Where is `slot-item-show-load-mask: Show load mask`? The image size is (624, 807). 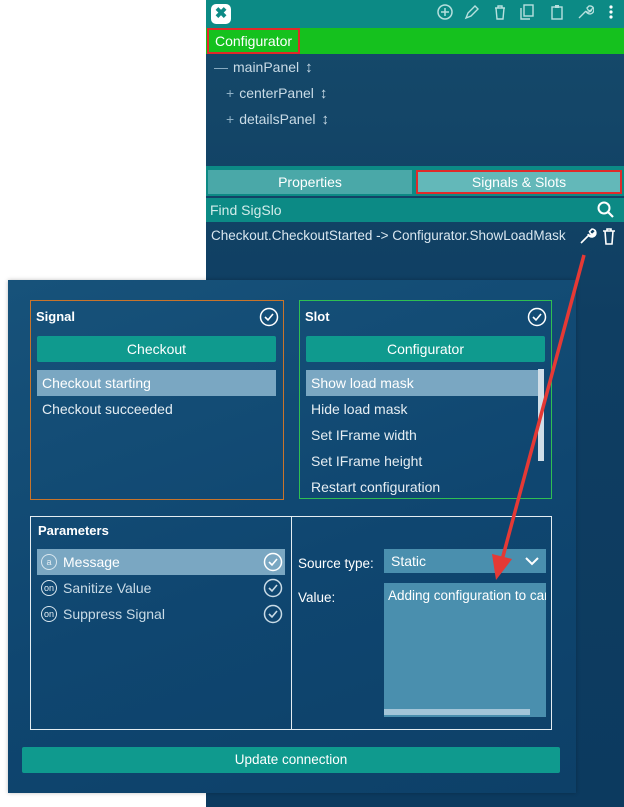 slot-item-show-load-mask: Show load mask is located at coordinates (422, 383).